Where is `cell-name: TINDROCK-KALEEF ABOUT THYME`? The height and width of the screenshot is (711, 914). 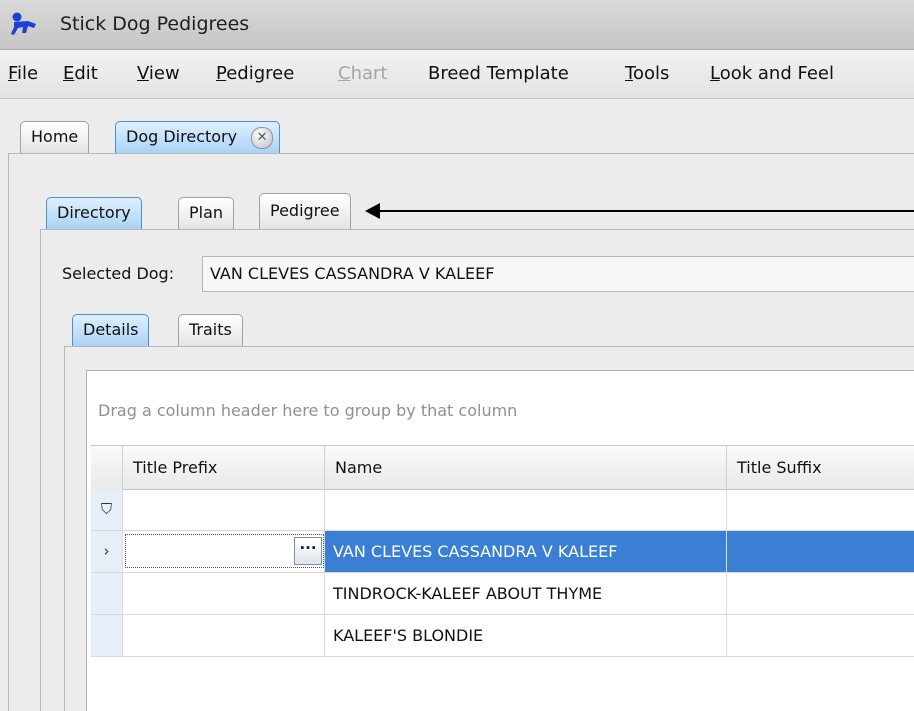
cell-name: TINDROCK-KALEEF ABOUT THYME is located at coordinates (525, 593).